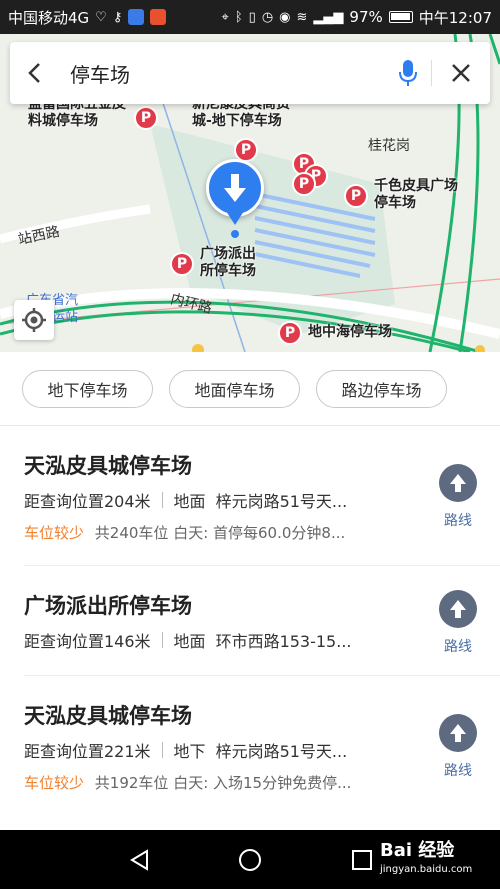  I want to click on nav-back-button, so click(140, 860).